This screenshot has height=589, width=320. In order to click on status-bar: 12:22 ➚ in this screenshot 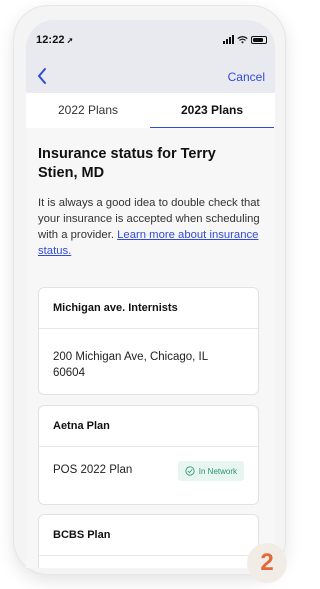, I will do `click(150, 40)`.